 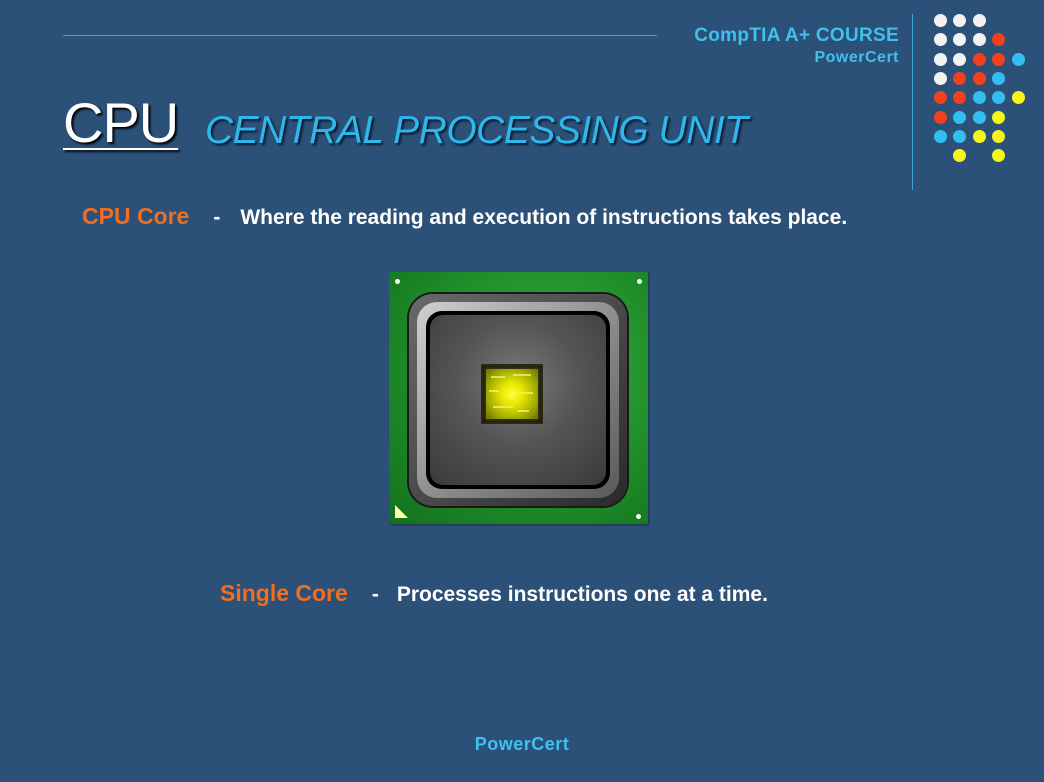 I want to click on definition-term: CPU Core, so click(x=136, y=216).